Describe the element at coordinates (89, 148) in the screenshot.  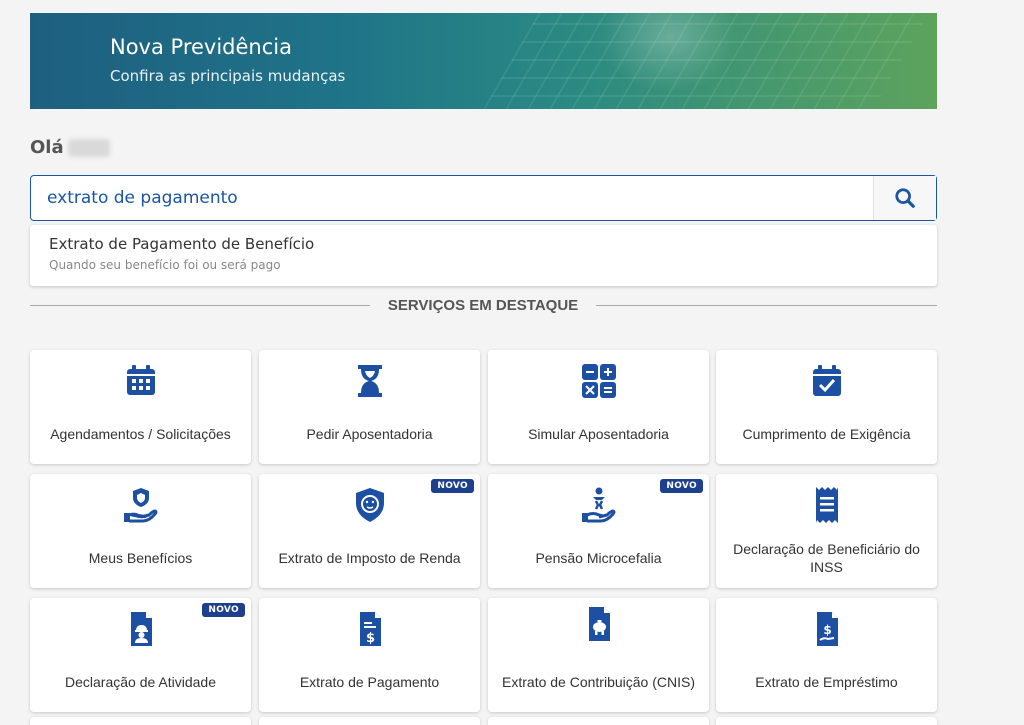
I see `user-name-blurred` at that location.